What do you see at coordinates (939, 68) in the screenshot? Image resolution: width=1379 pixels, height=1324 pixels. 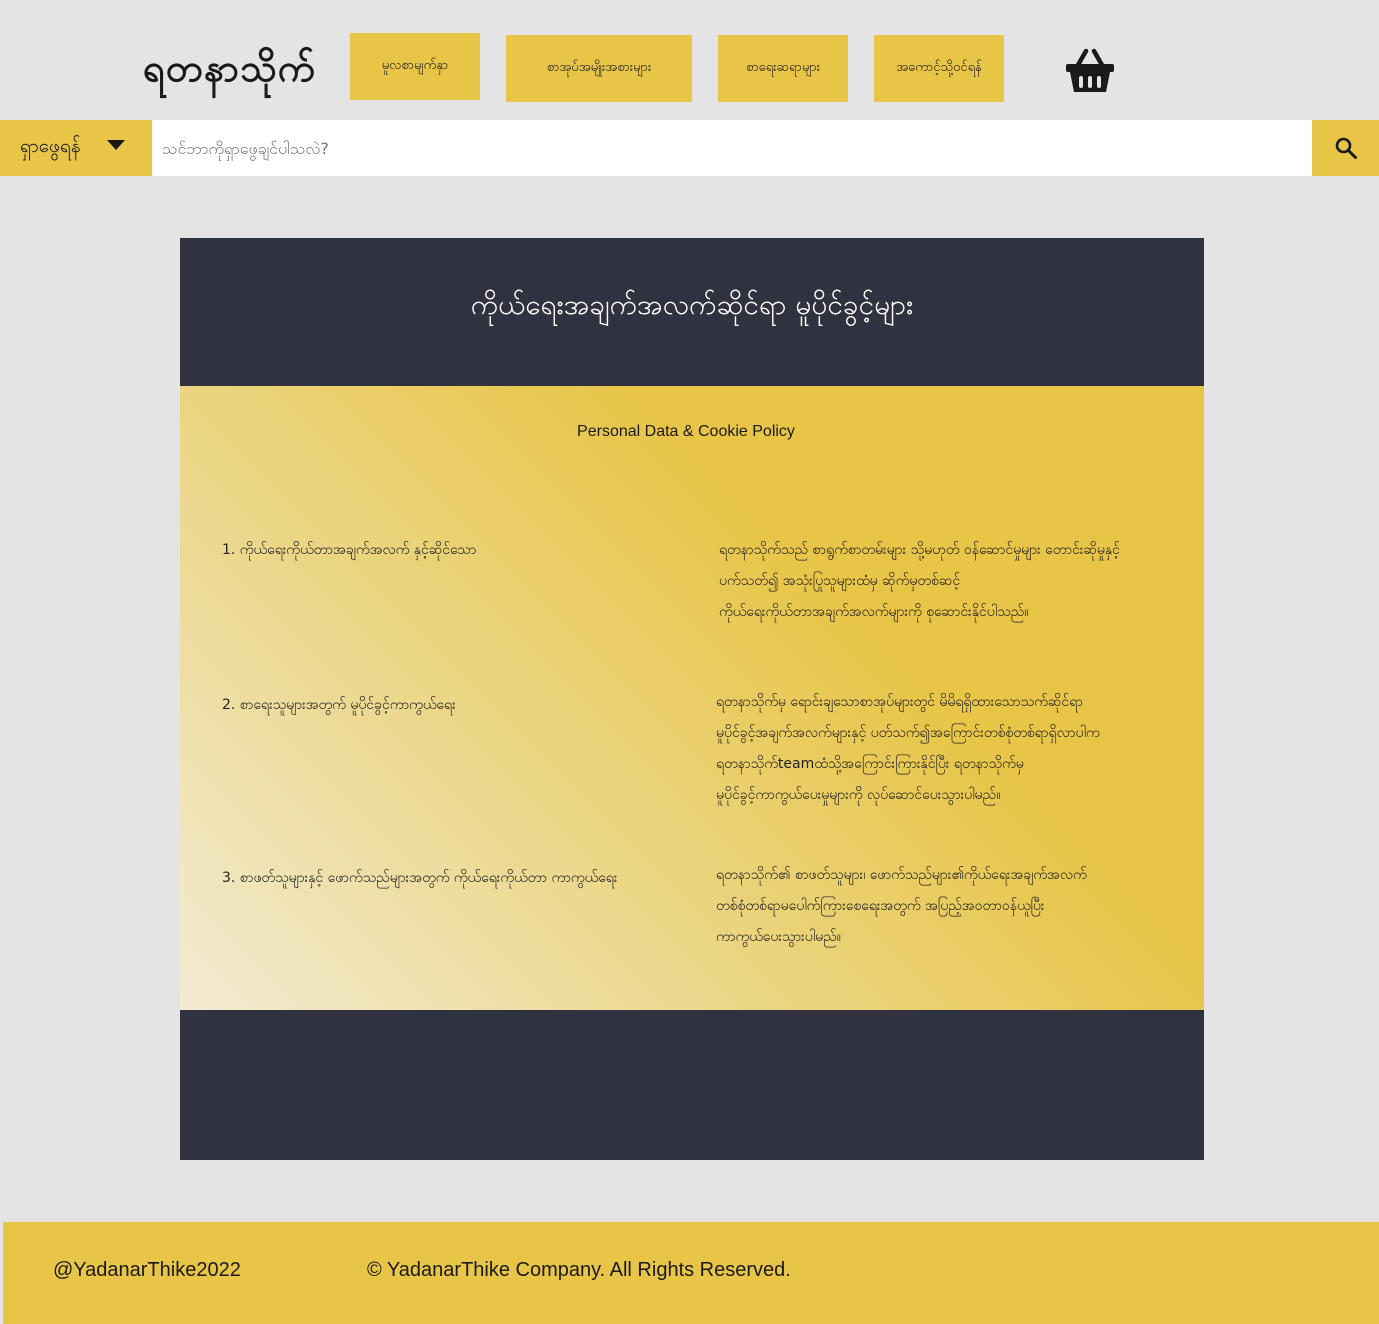 I see `nav-login-button: အကောင့်သို့ဝင်ရန်` at bounding box center [939, 68].